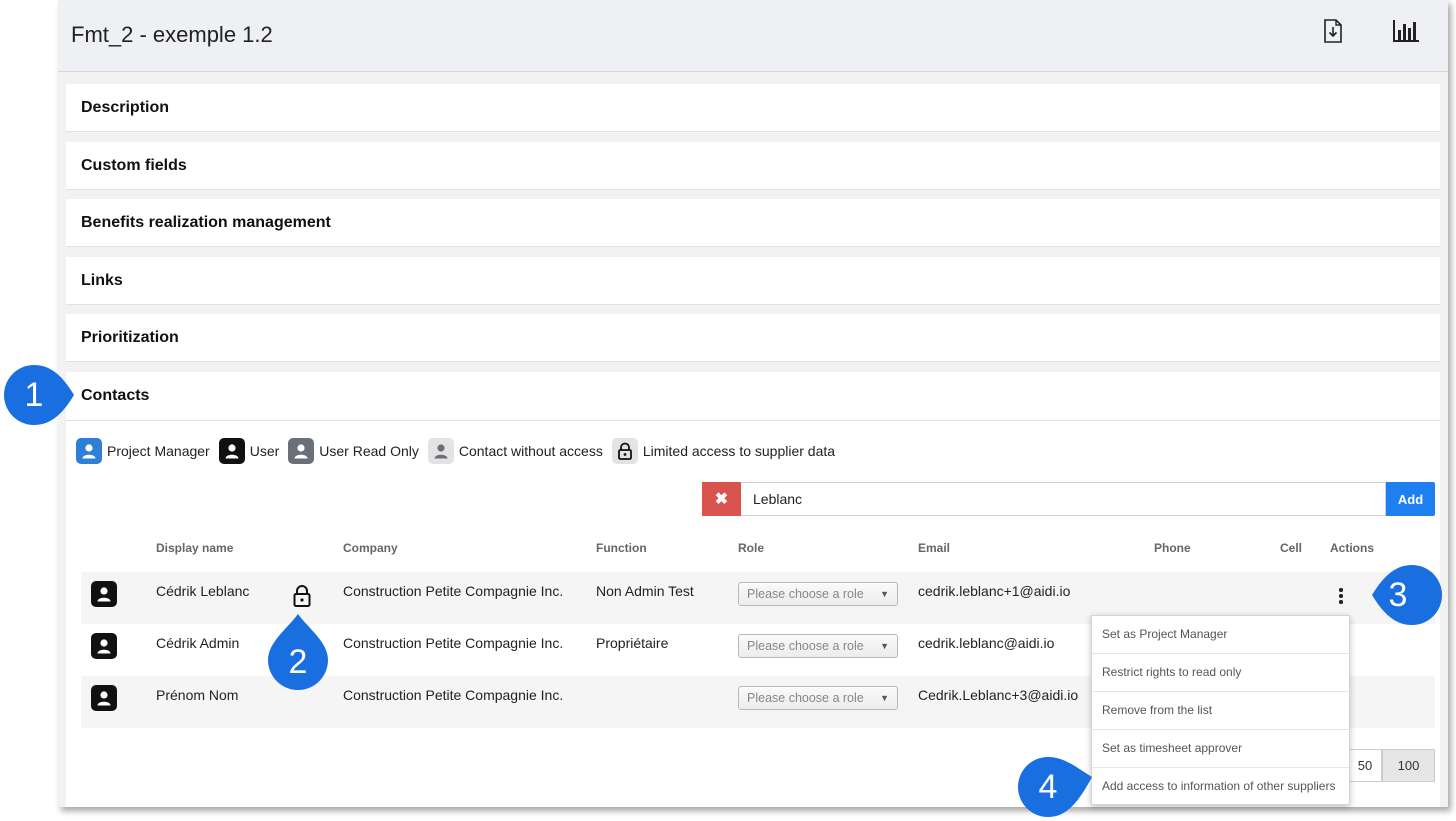 The height and width of the screenshot is (821, 1456). Describe the element at coordinates (115, 396) in the screenshot. I see `section-title: Contacts` at that location.